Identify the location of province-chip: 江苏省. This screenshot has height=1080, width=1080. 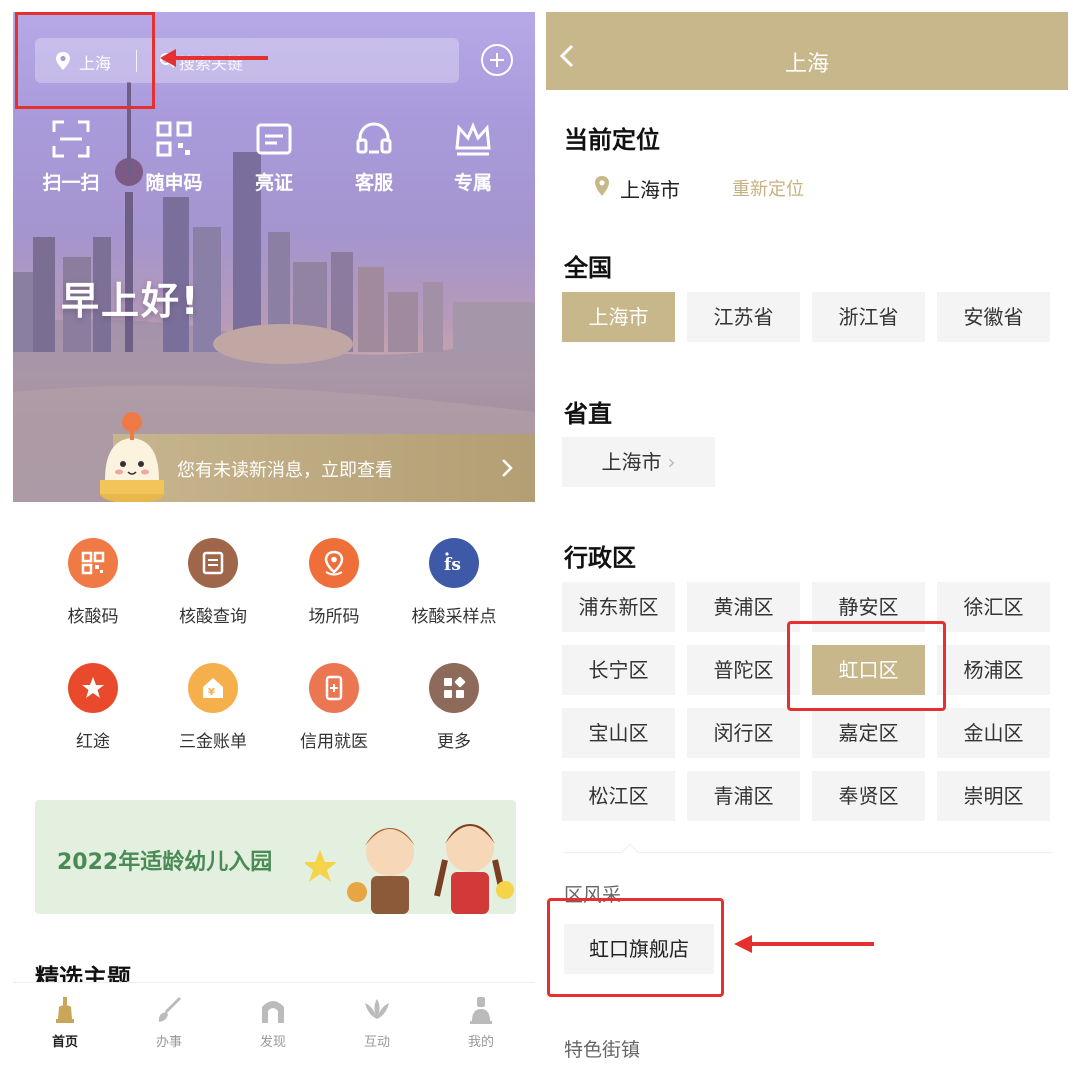
(743, 317).